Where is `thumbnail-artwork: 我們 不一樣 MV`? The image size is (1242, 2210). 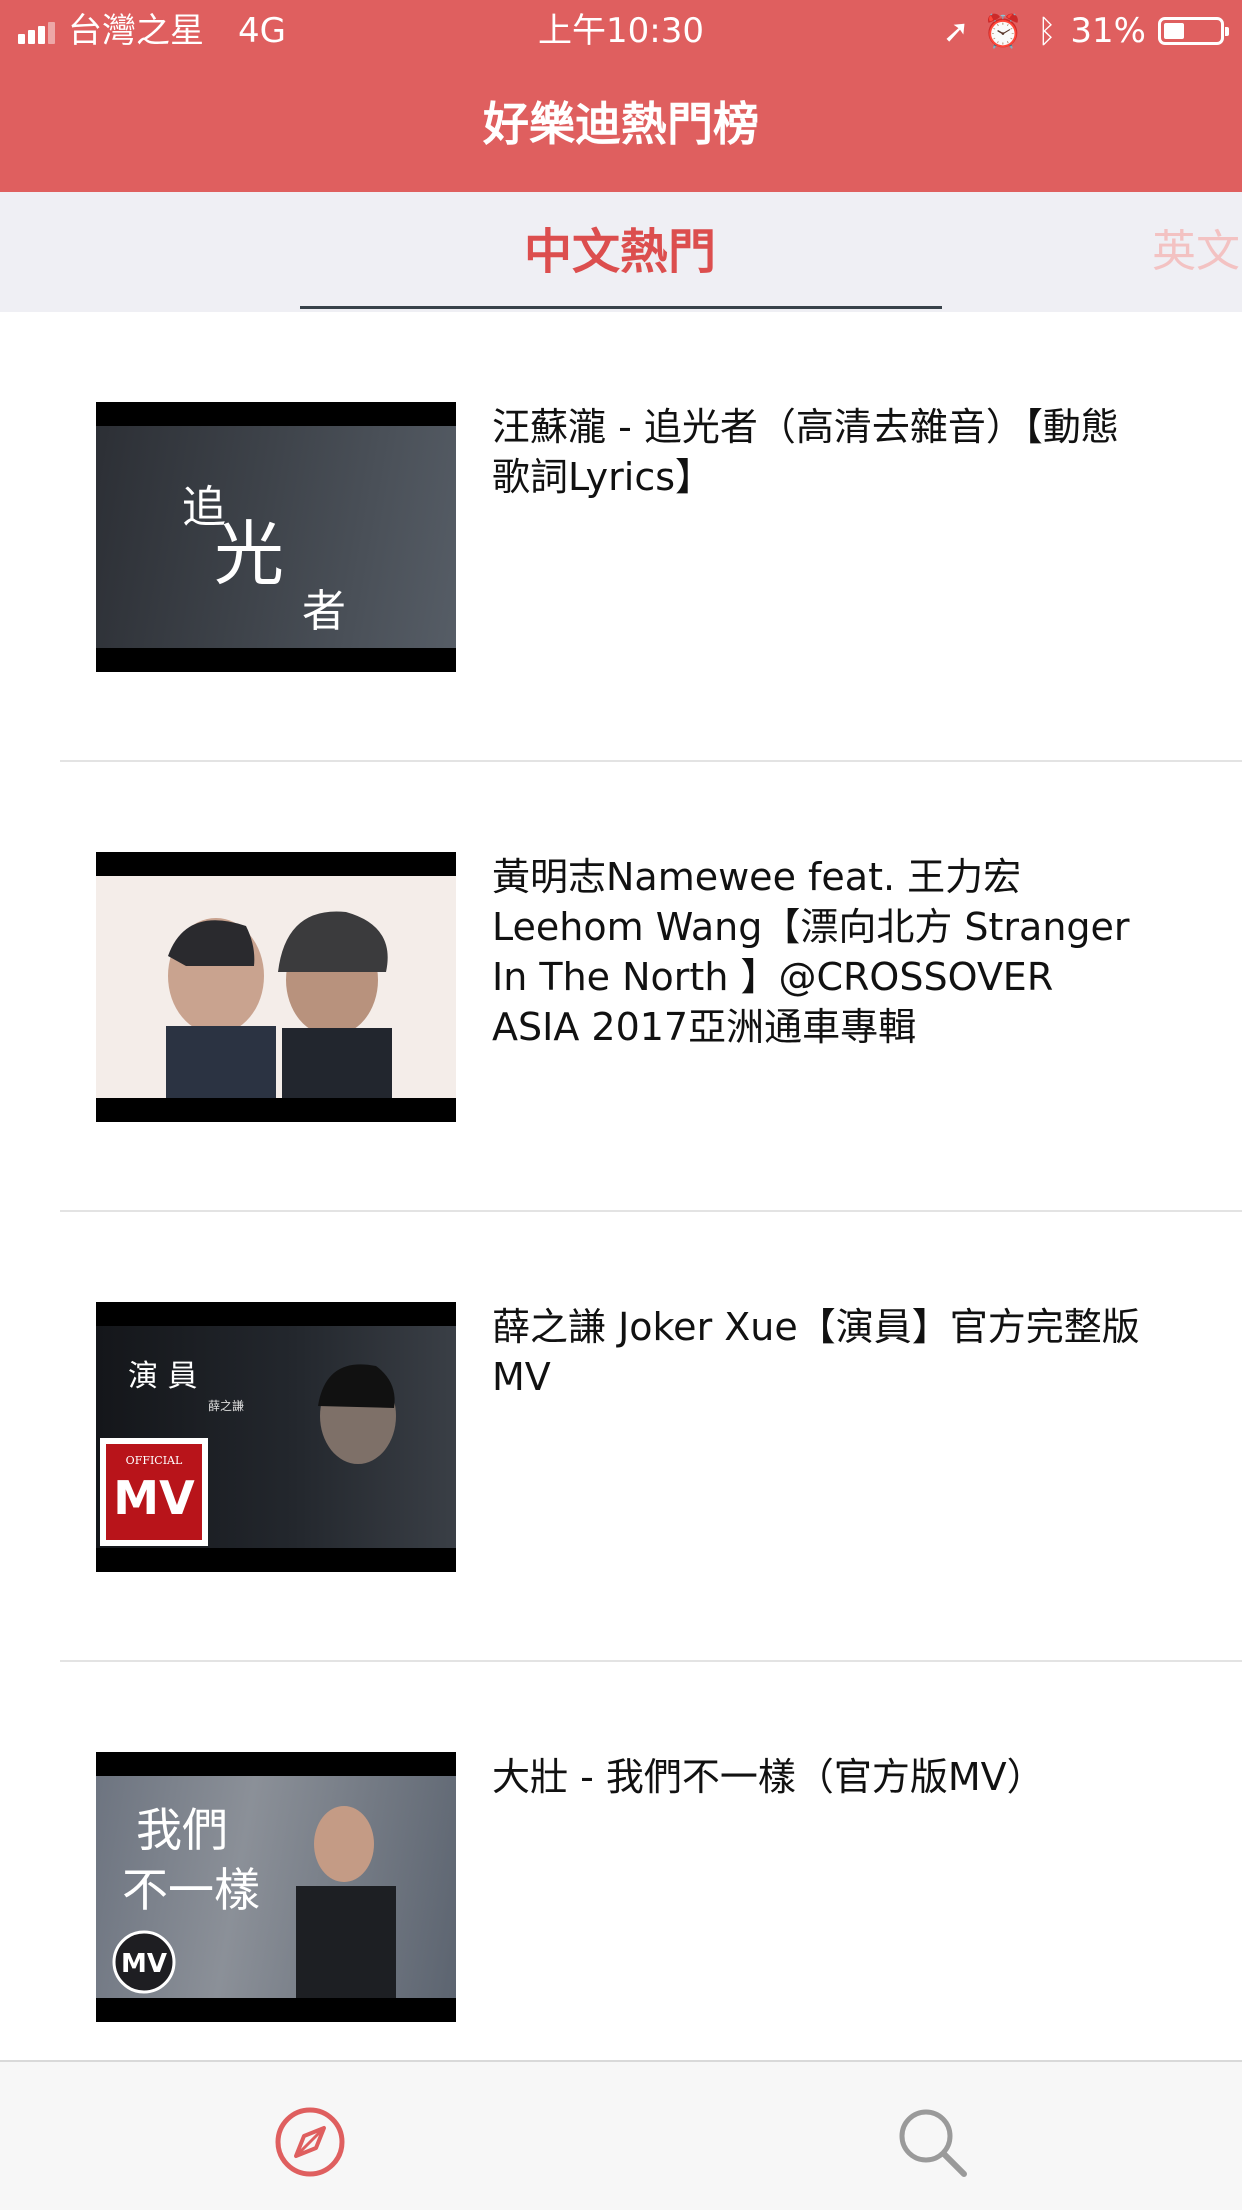 thumbnail-artwork: 我們 不一樣 MV is located at coordinates (254, 1900).